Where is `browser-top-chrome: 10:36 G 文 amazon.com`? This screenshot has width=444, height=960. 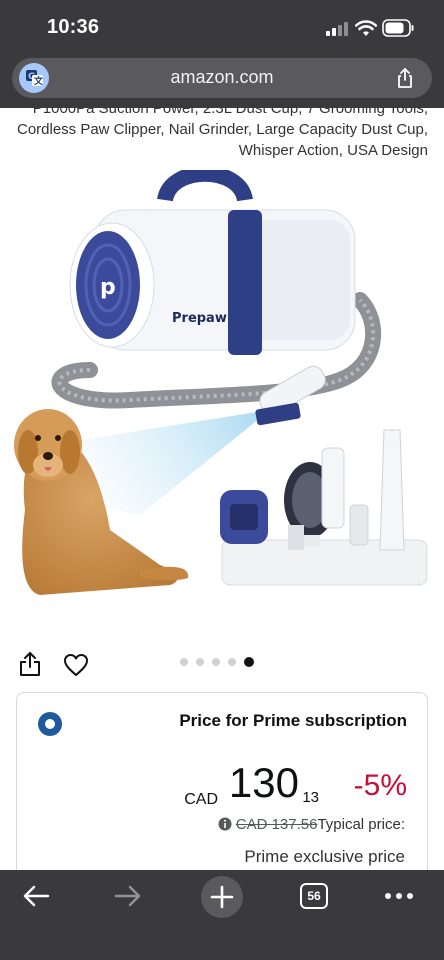 browser-top-chrome: 10:36 G 文 amazon.com is located at coordinates (222, 54).